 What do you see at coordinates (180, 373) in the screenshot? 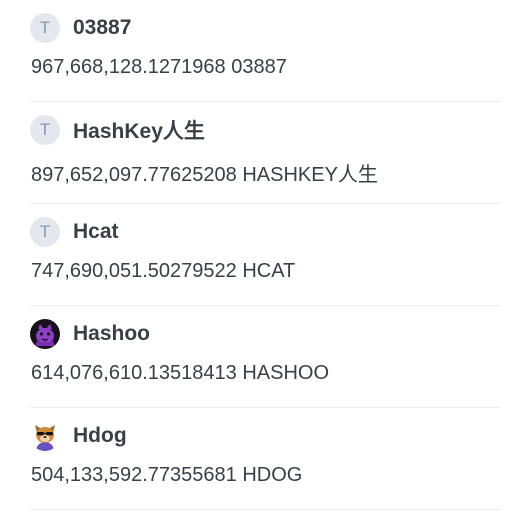
I see `token-amount: 614,076,610.13518413 HASHOO` at bounding box center [180, 373].